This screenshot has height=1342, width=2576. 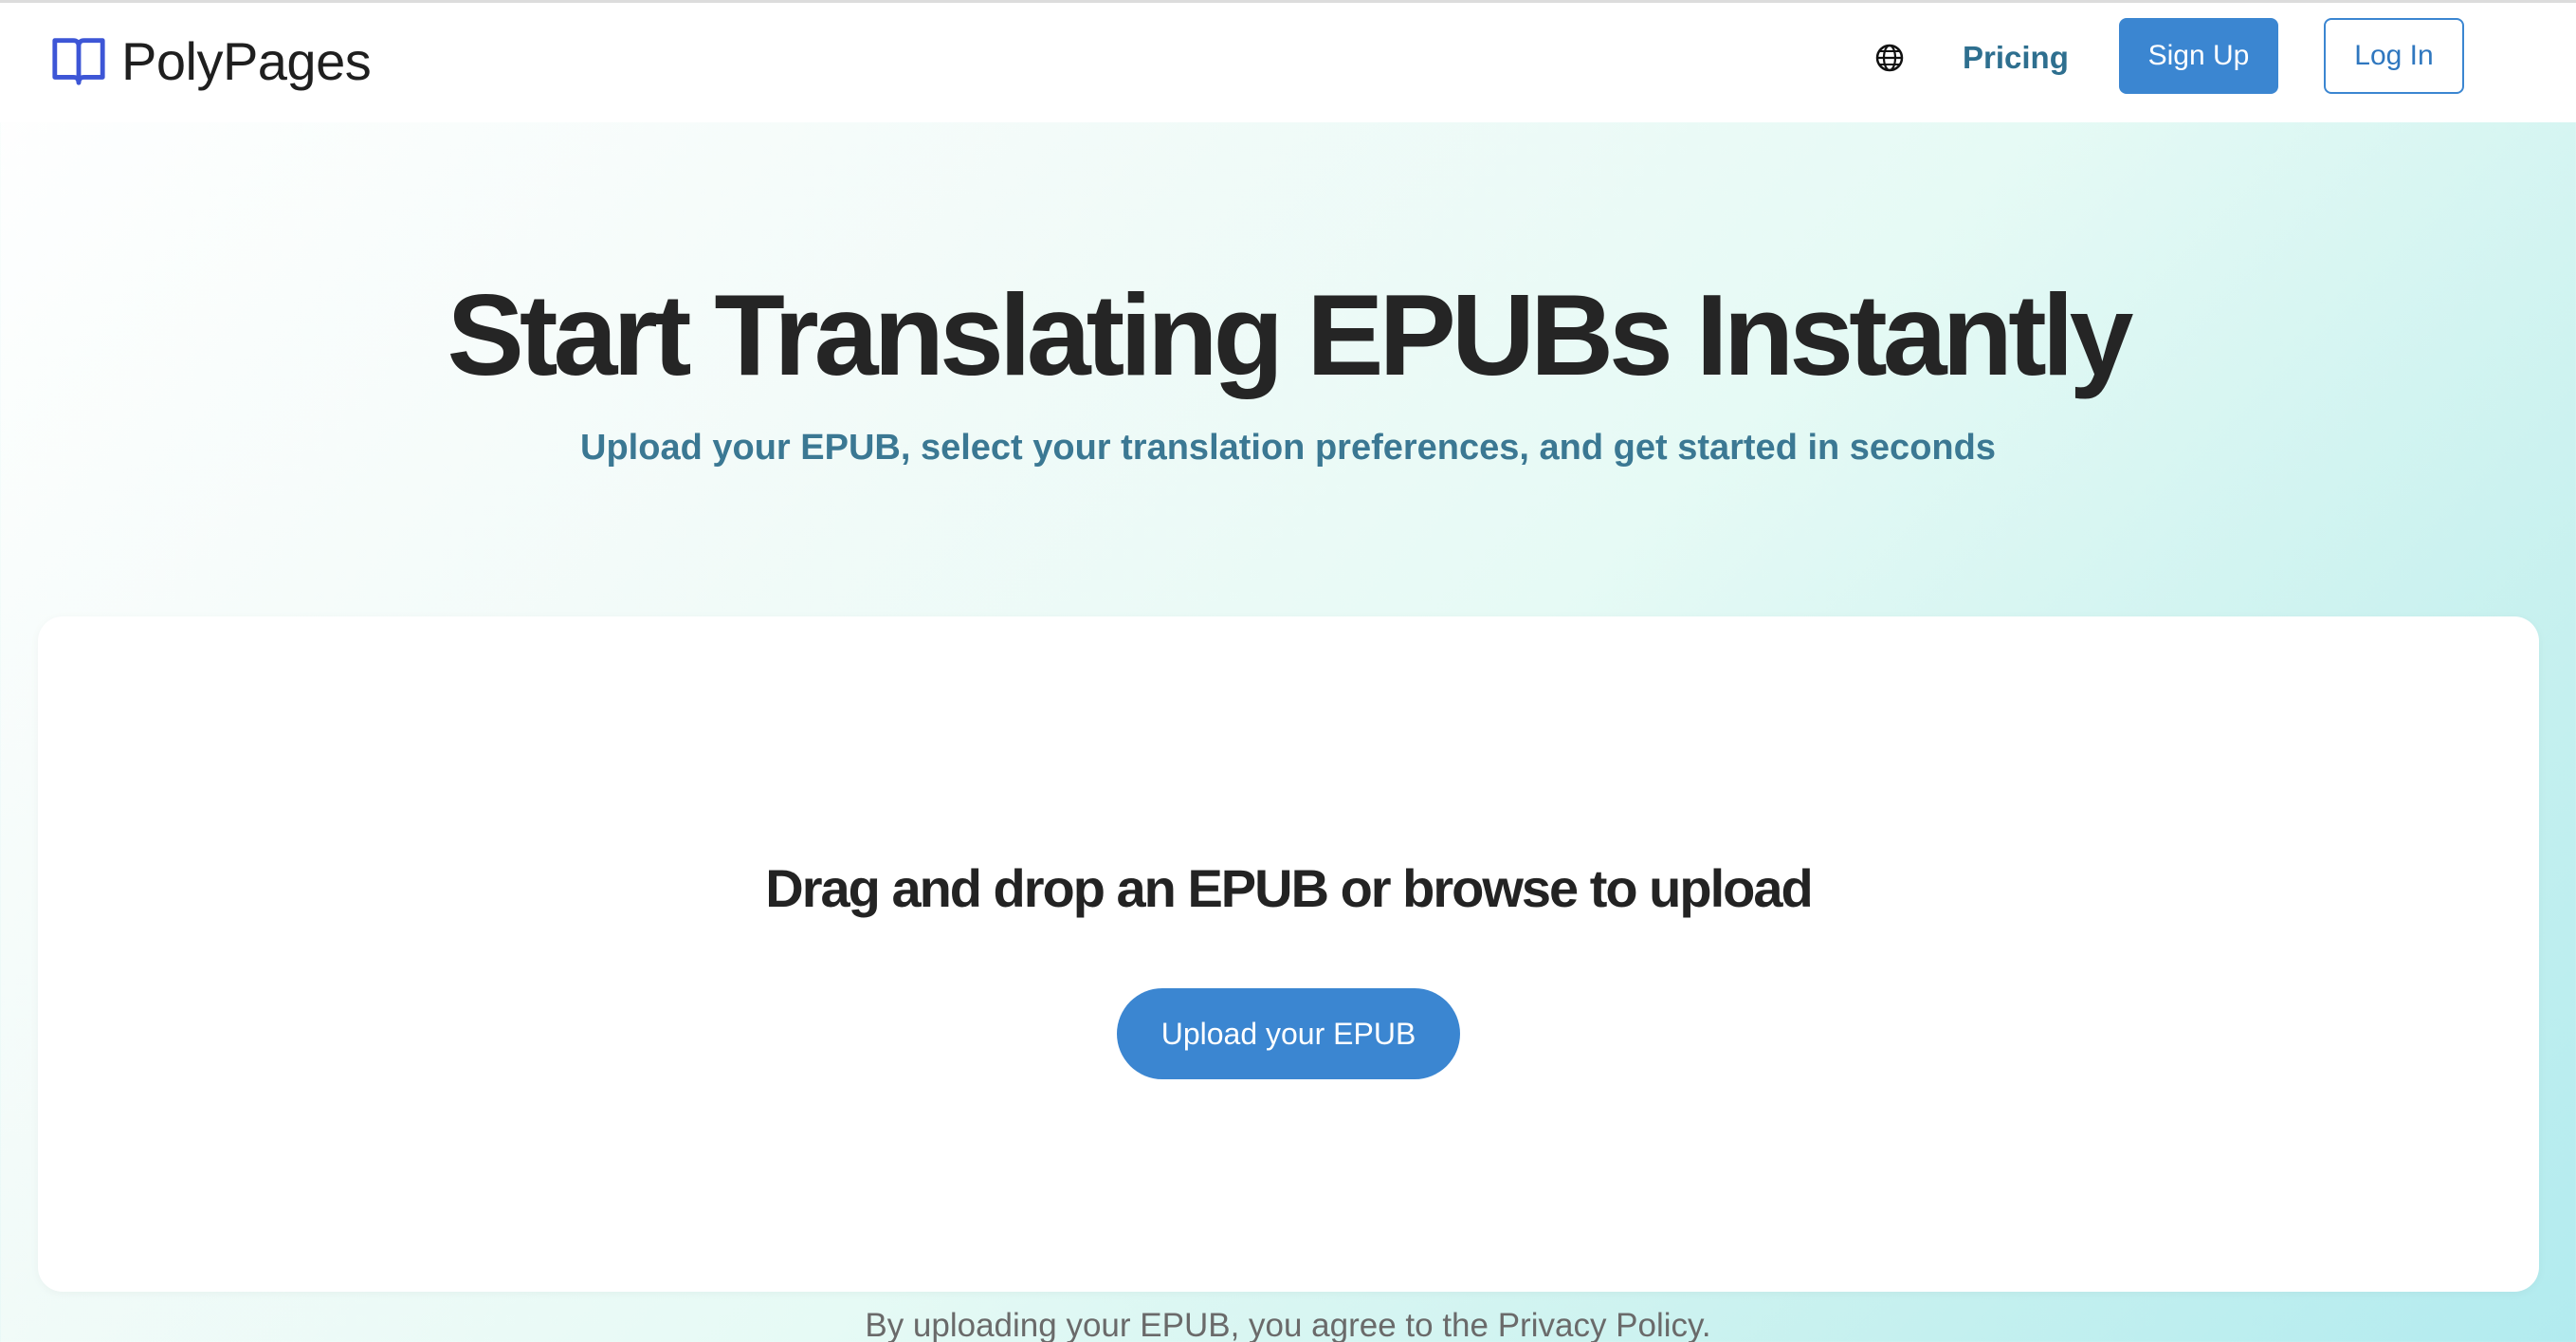 I want to click on globe-icon, so click(x=1890, y=58).